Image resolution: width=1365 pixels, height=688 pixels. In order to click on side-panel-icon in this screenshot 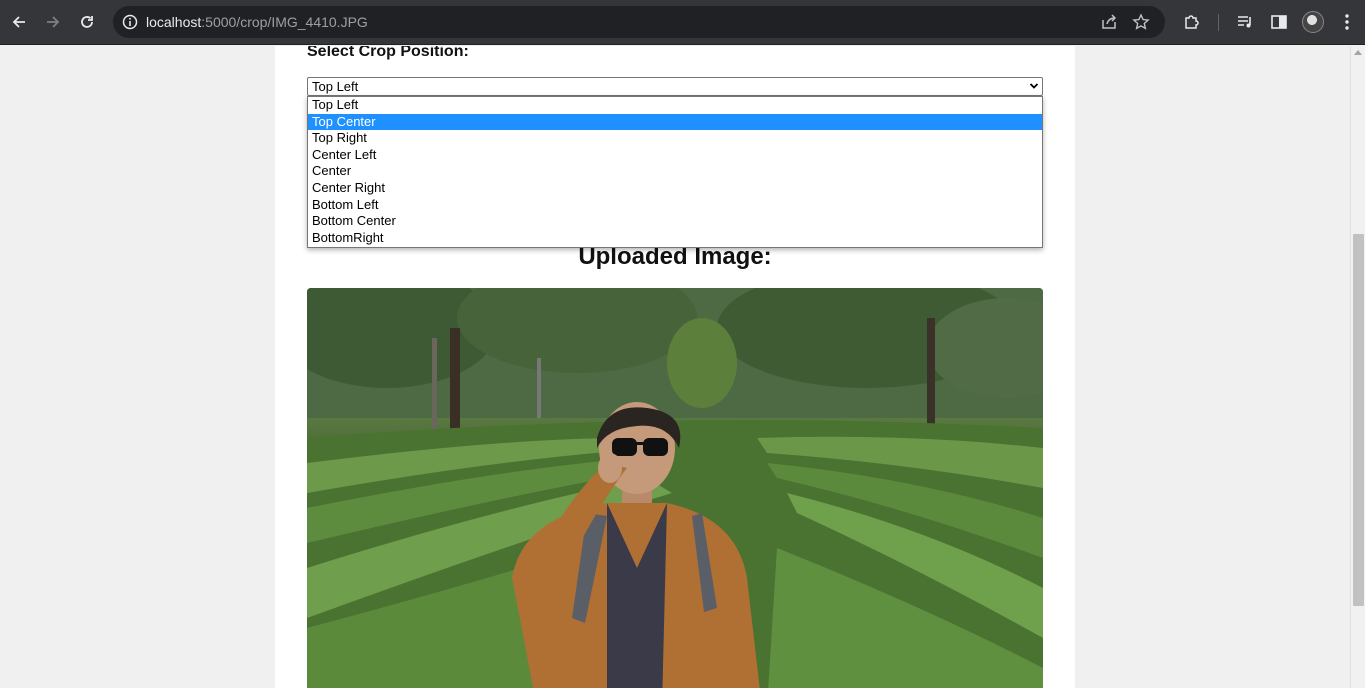, I will do `click(1279, 22)`.